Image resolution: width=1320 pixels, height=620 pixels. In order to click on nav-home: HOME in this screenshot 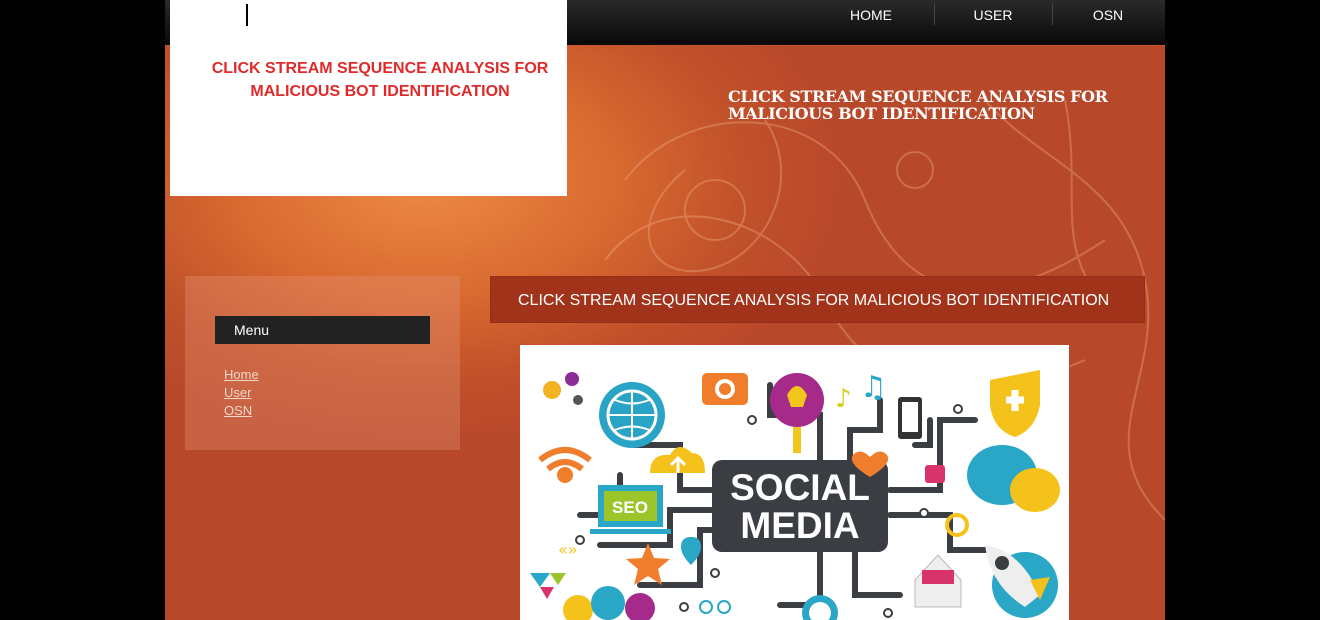, I will do `click(871, 15)`.